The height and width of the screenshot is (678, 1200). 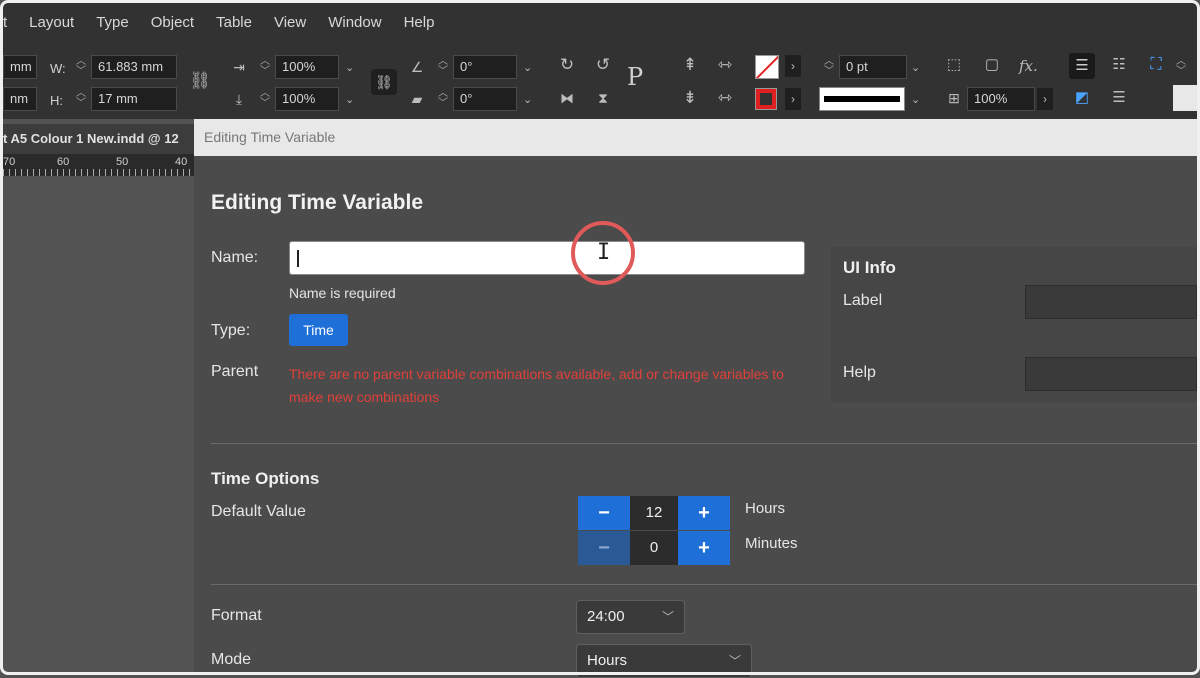 What do you see at coordinates (81, 99) in the screenshot?
I see `h-stepper-icon: ︿ ﹀` at bounding box center [81, 99].